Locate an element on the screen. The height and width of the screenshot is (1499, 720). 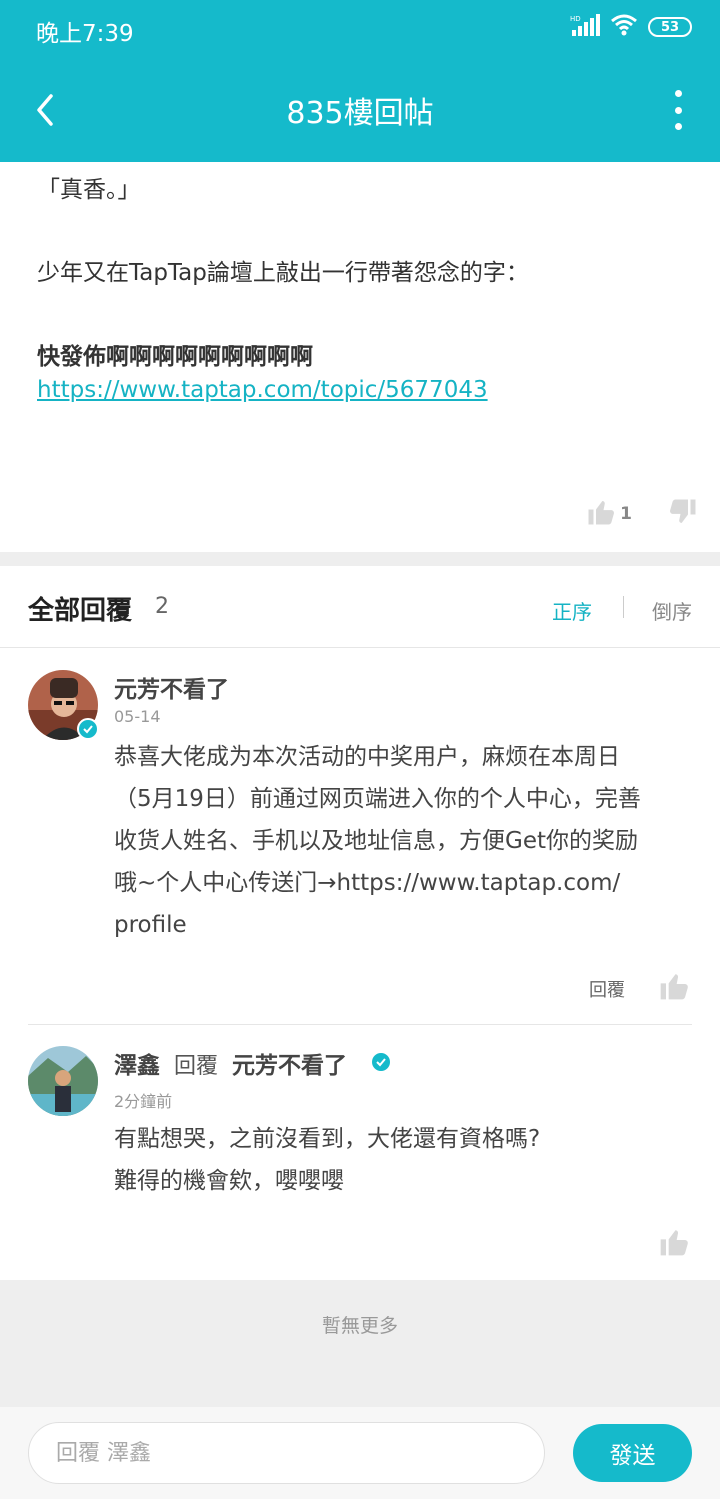
reply-input-bar: 發送 is located at coordinates (360, 1453).